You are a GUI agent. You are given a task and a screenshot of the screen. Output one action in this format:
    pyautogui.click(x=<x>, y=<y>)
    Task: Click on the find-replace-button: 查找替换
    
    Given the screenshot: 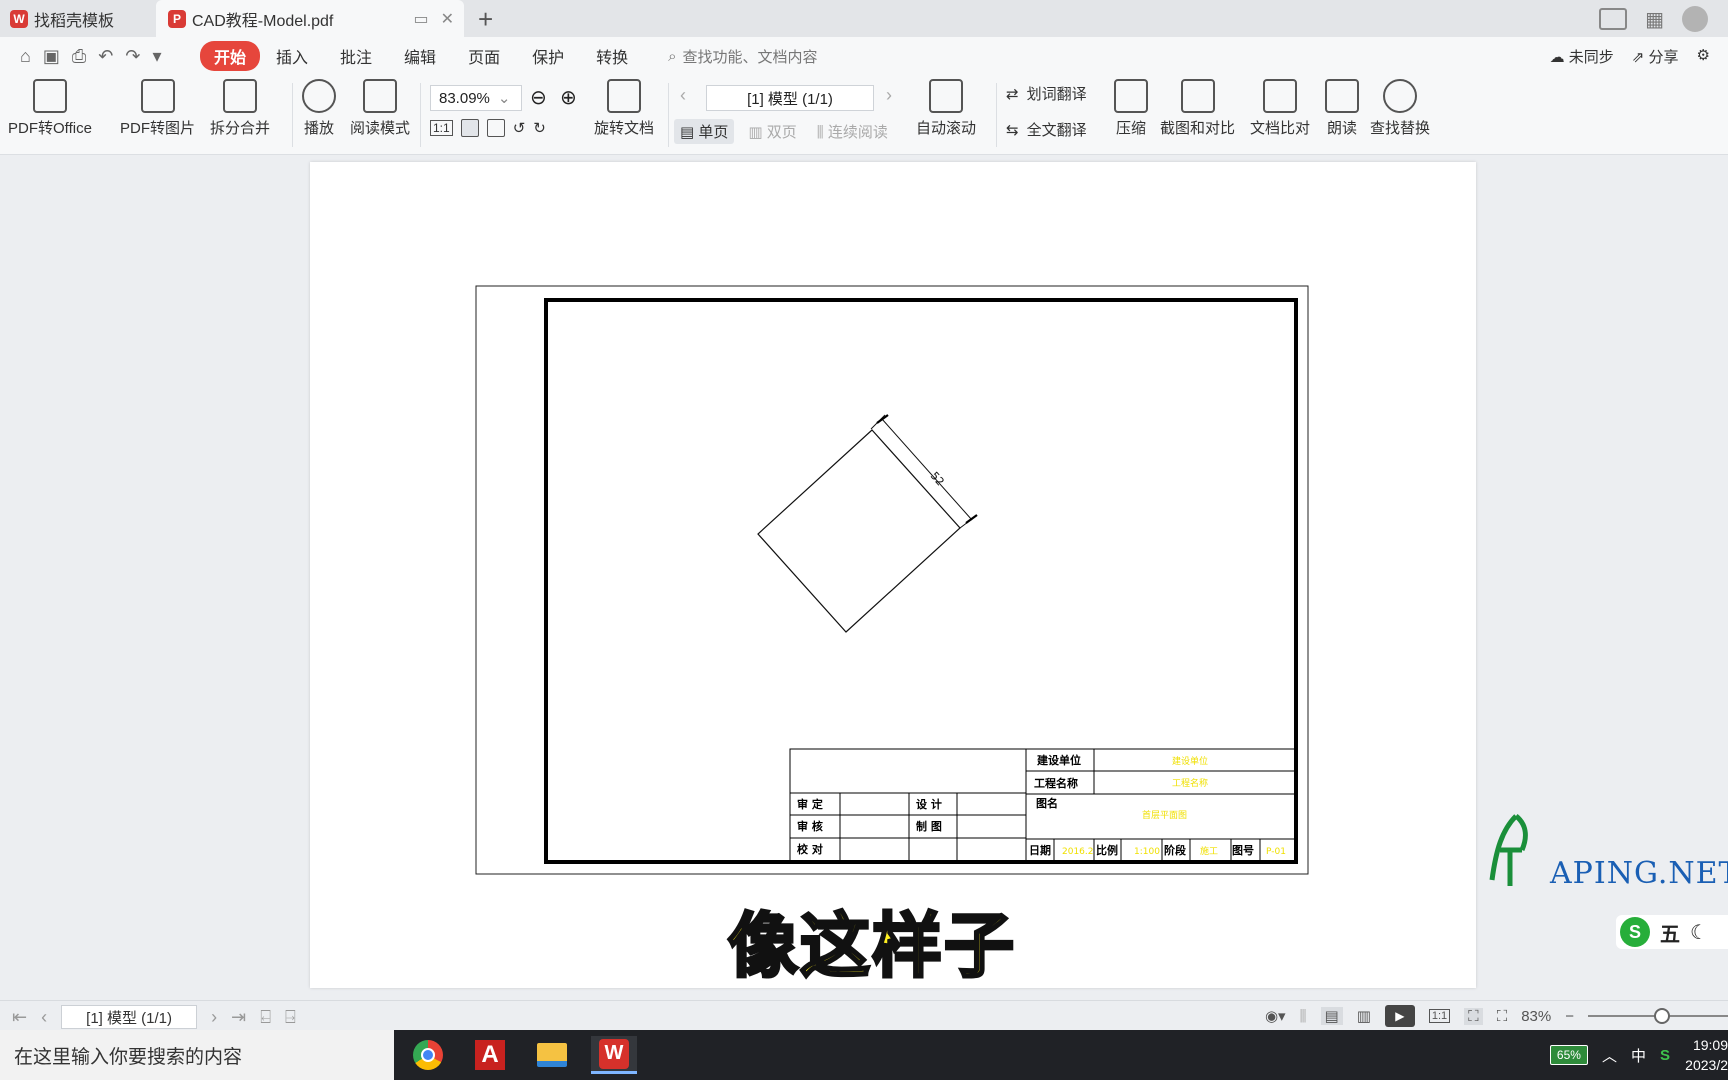 What is the action you would take?
    pyautogui.click(x=1400, y=108)
    